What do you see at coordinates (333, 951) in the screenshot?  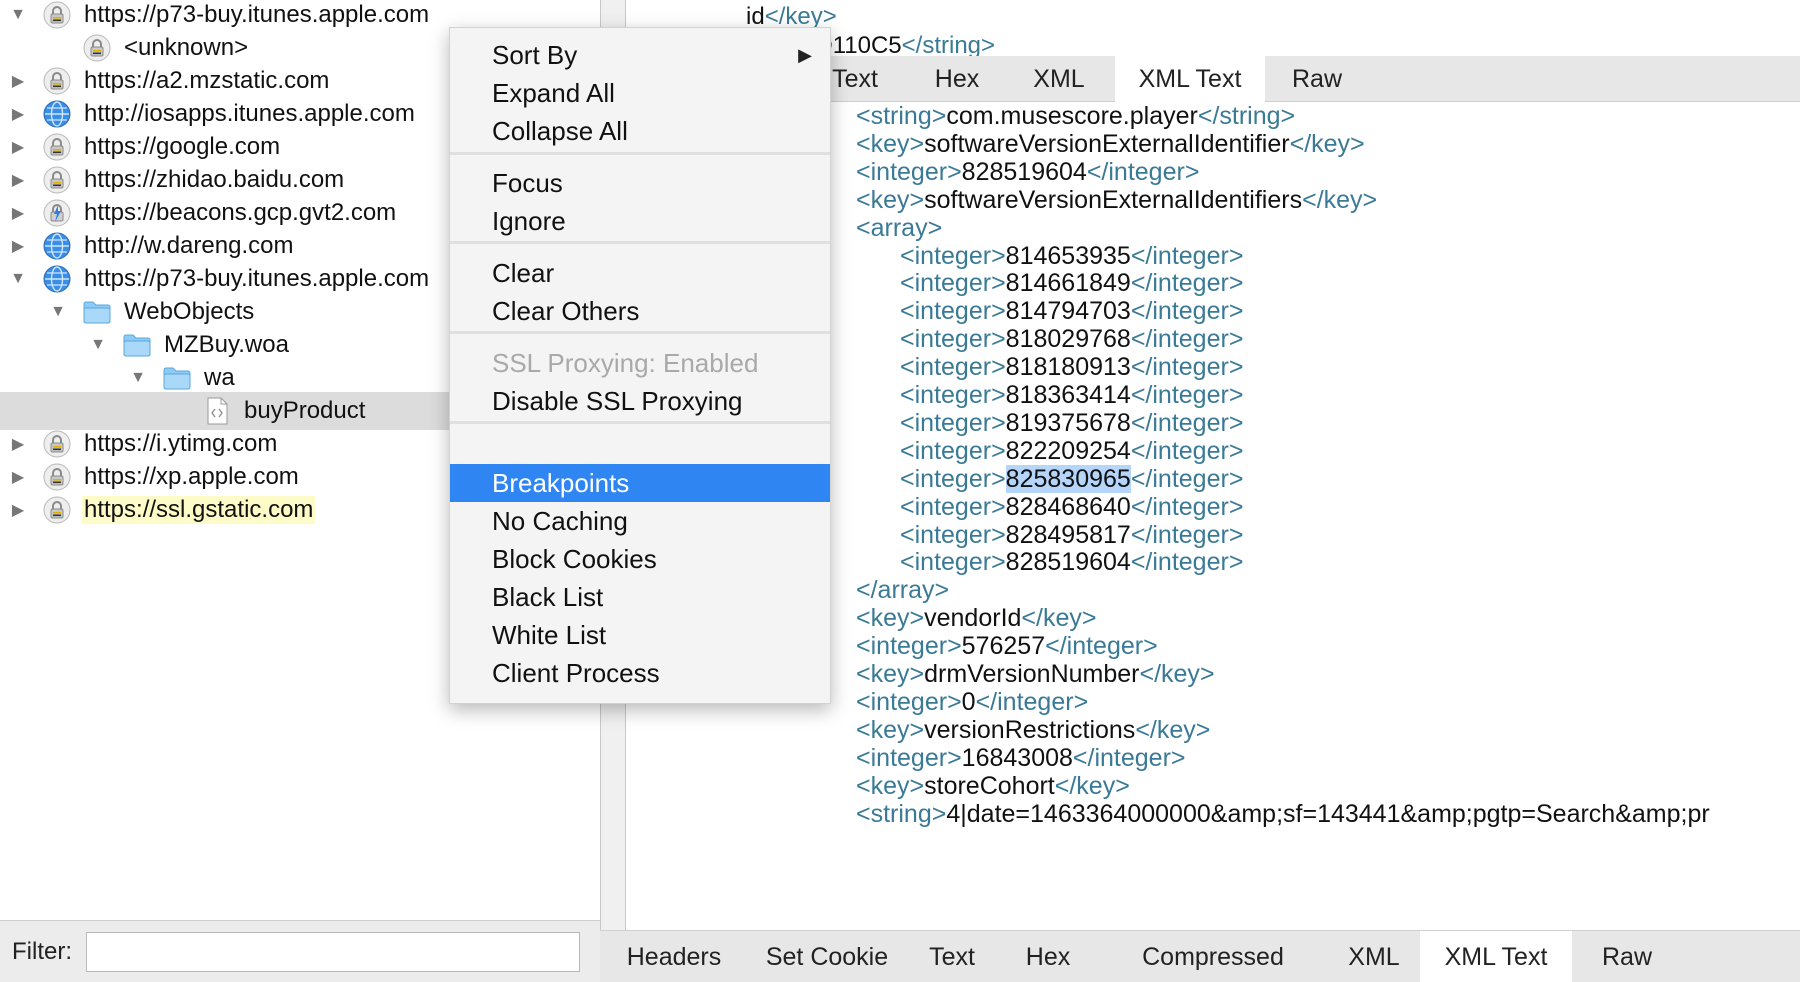 I see `filter-input` at bounding box center [333, 951].